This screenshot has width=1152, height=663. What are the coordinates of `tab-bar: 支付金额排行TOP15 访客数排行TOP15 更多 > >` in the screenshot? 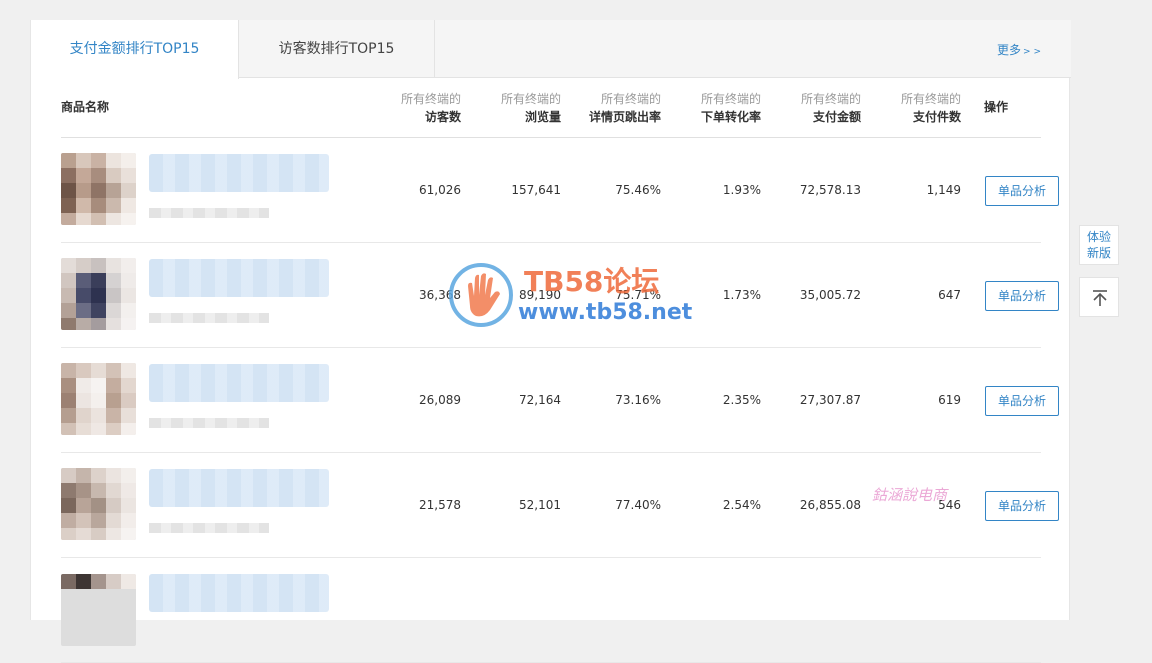 It's located at (551, 49).